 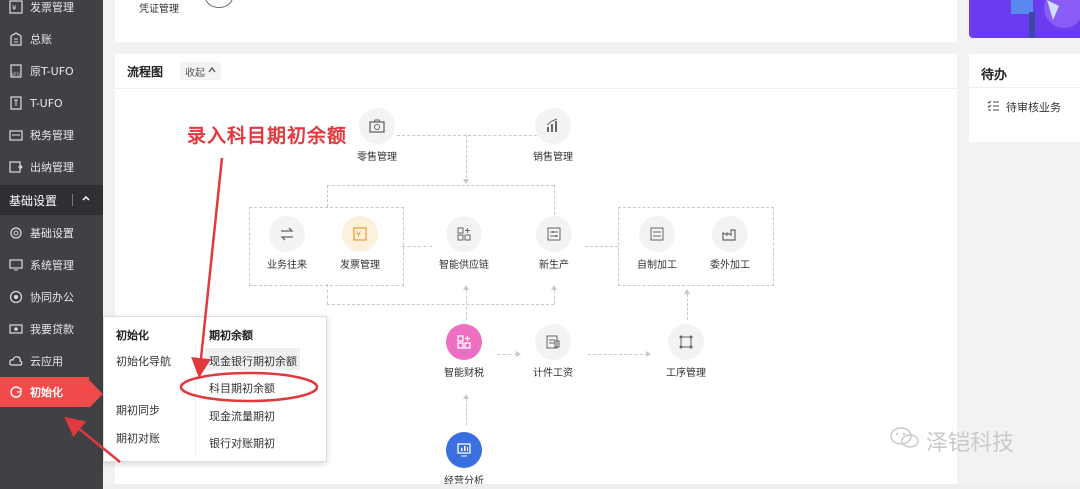 I want to click on watermark: 泽铠科技, so click(x=952, y=441).